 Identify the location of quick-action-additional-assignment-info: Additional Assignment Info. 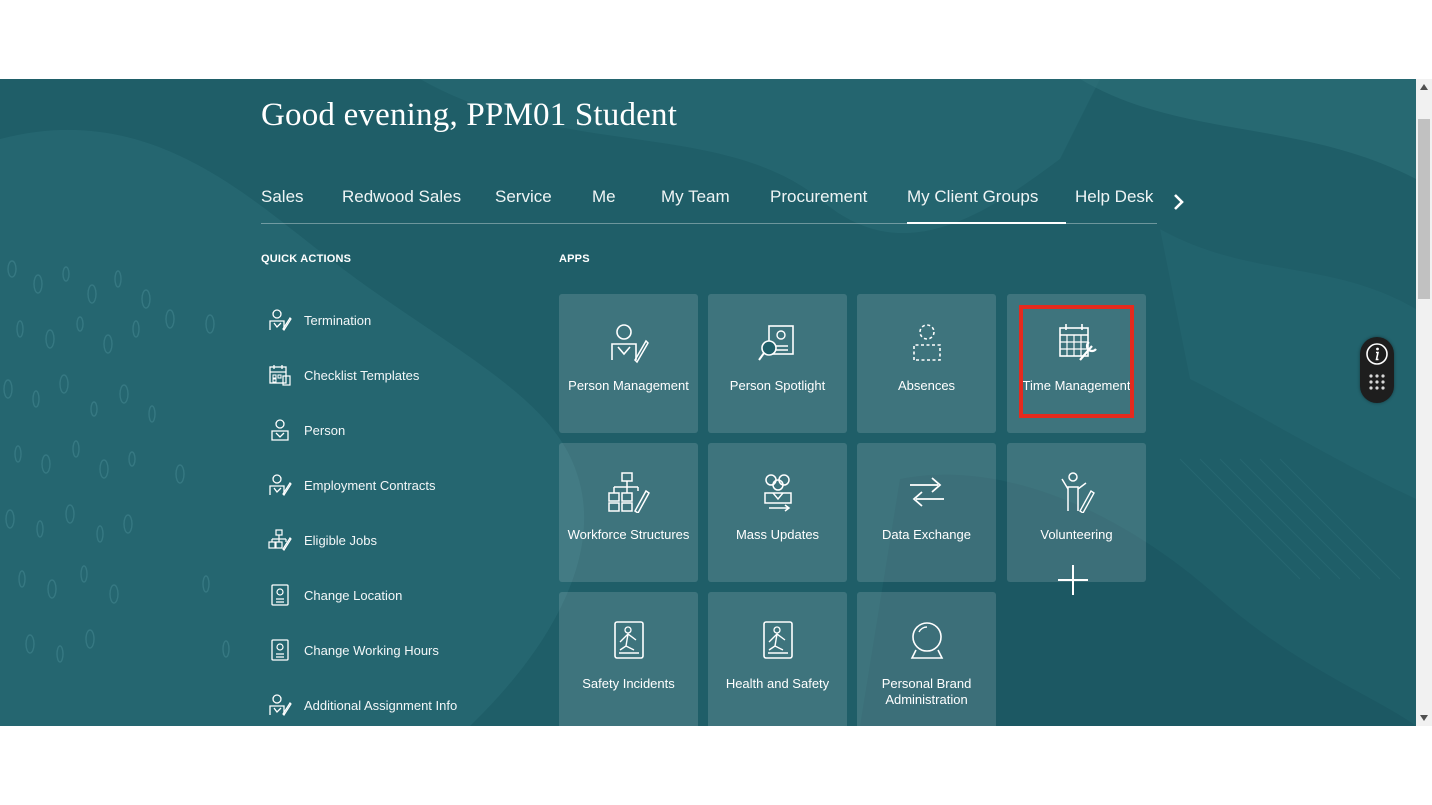
(362, 705).